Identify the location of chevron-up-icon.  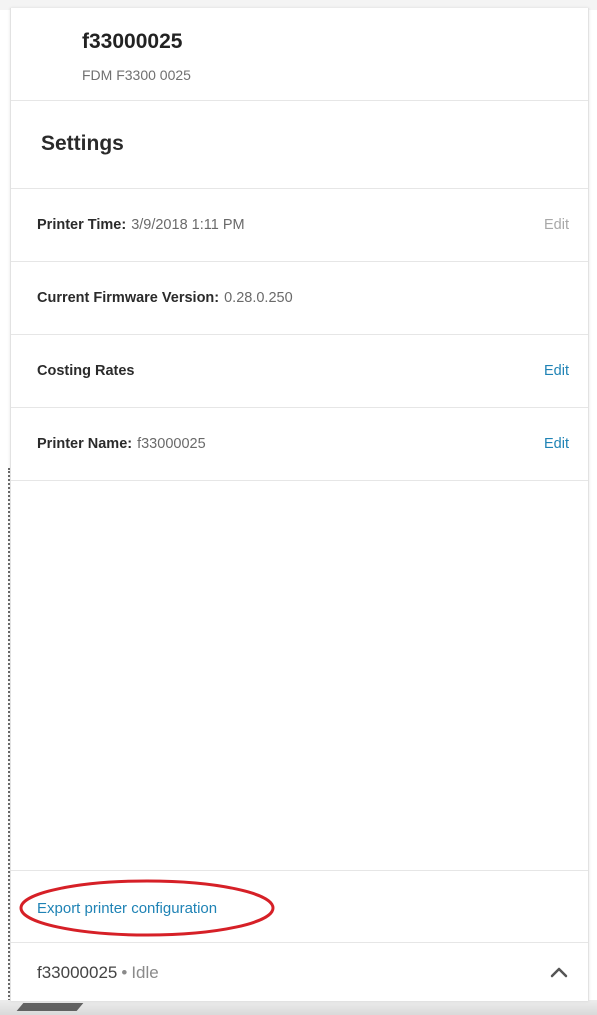
(559, 972).